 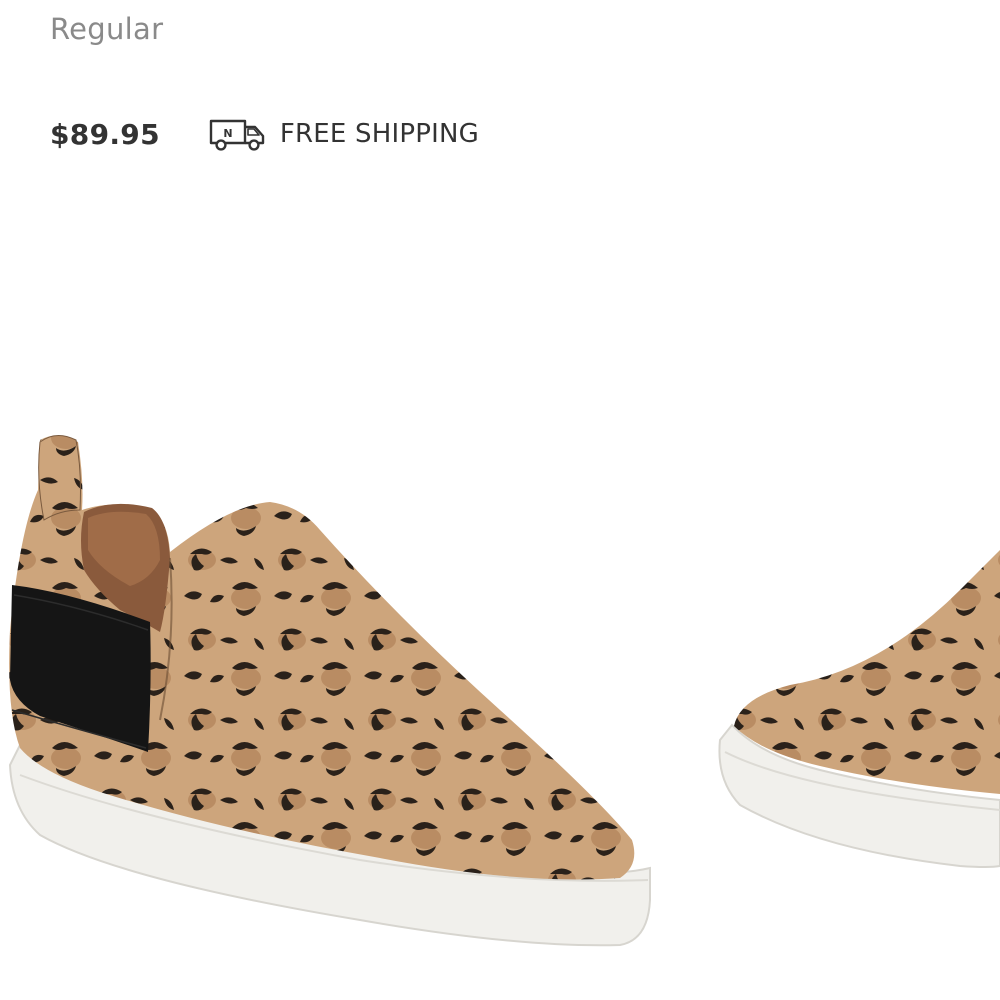 What do you see at coordinates (237, 134) in the screenshot?
I see `truck-icon: N` at bounding box center [237, 134].